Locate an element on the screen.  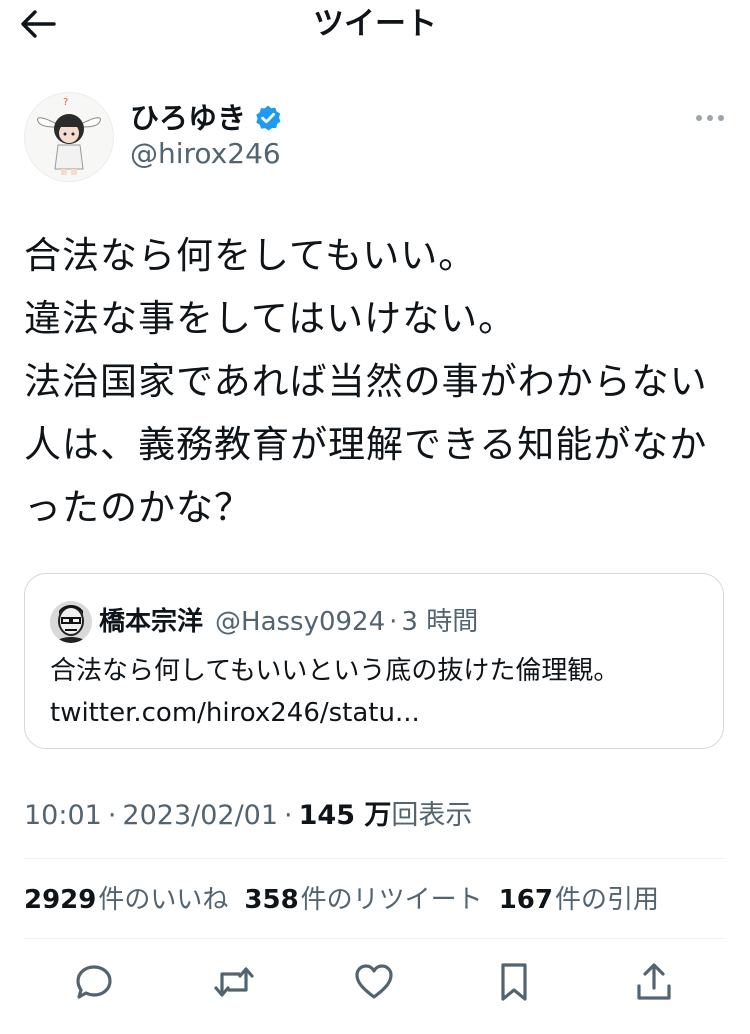
more-options-button is located at coordinates (710, 118).